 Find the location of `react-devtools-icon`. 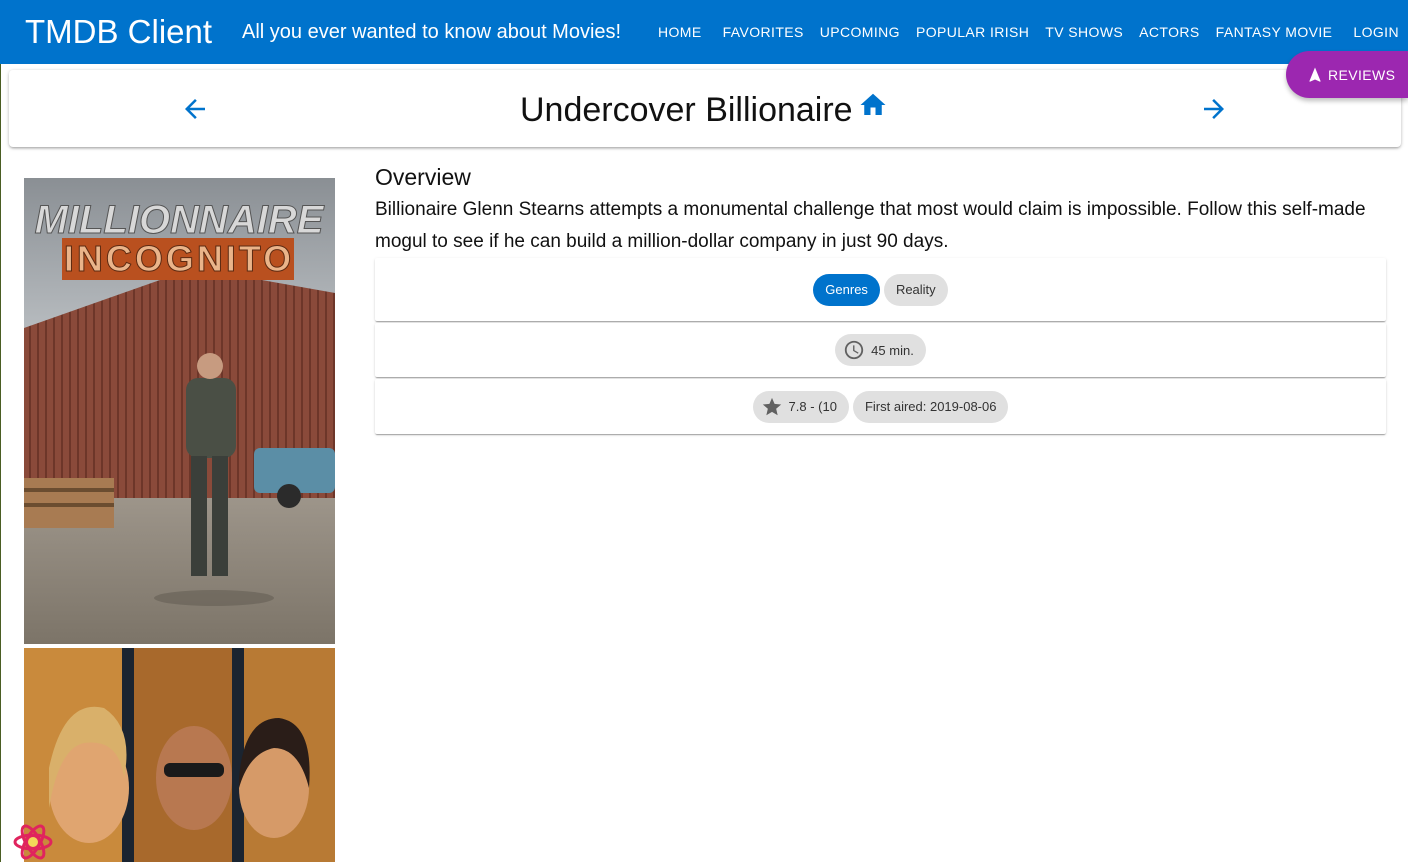

react-devtools-icon is located at coordinates (33, 842).